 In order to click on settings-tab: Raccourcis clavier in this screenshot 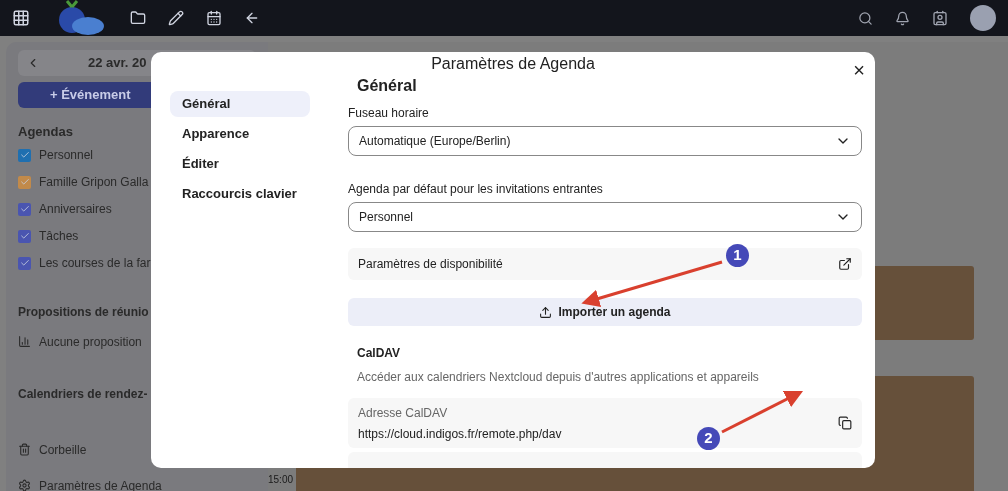, I will do `click(240, 194)`.